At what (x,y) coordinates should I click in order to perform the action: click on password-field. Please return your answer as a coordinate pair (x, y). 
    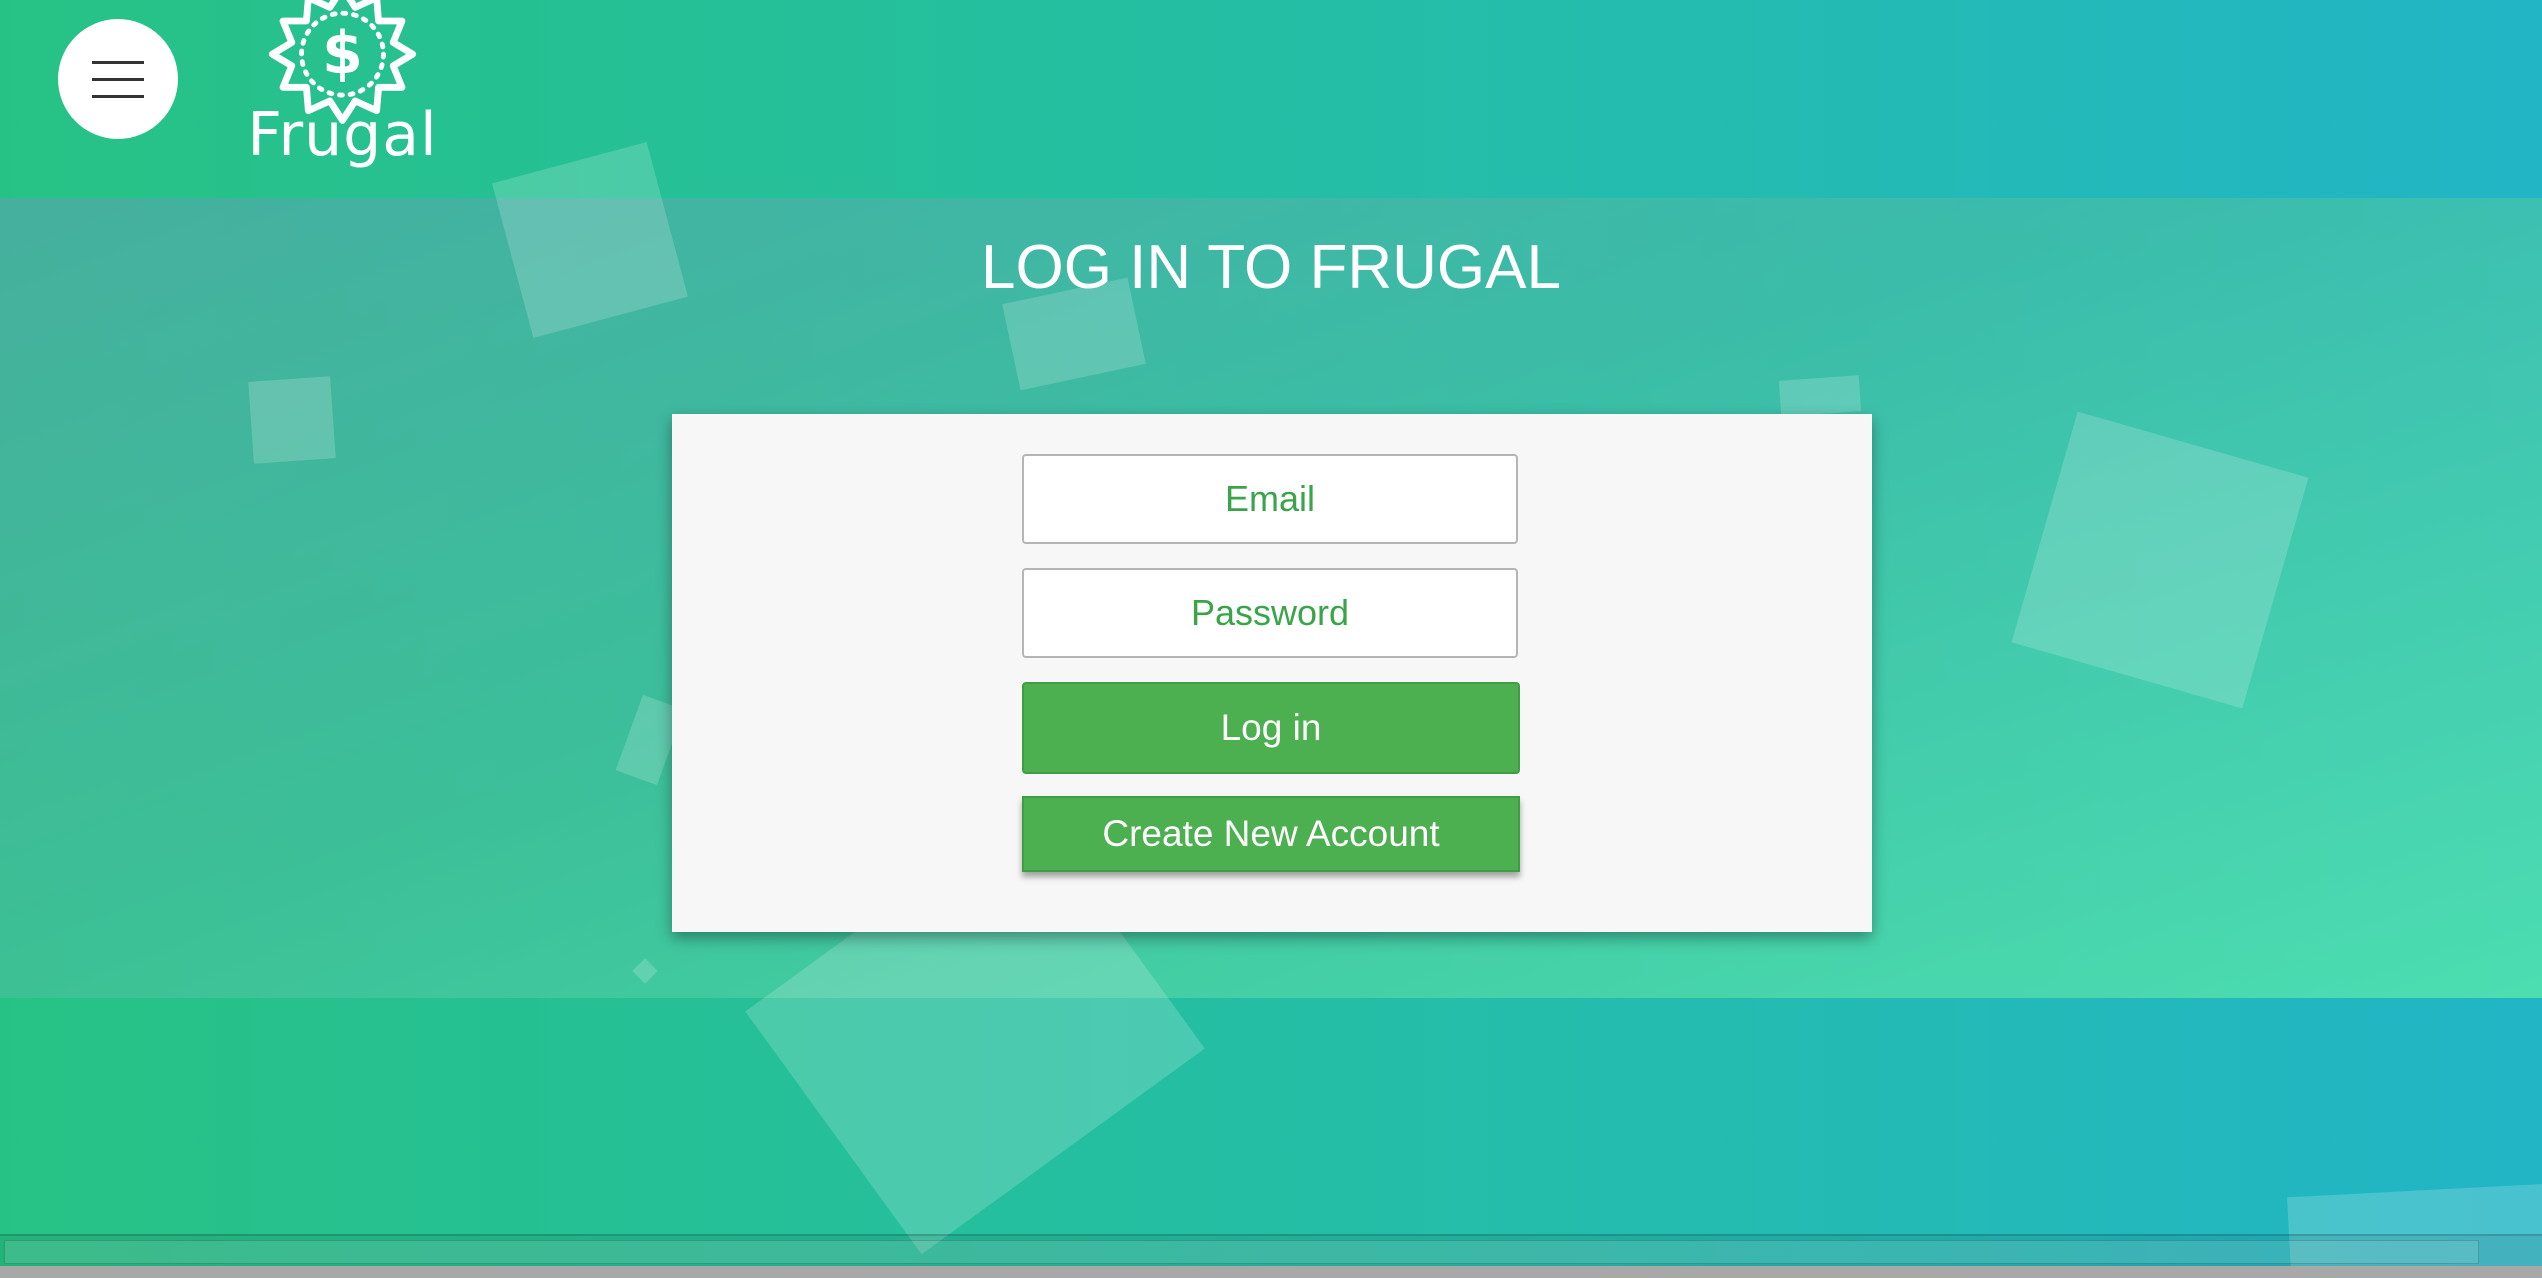
    Looking at the image, I should click on (1270, 613).